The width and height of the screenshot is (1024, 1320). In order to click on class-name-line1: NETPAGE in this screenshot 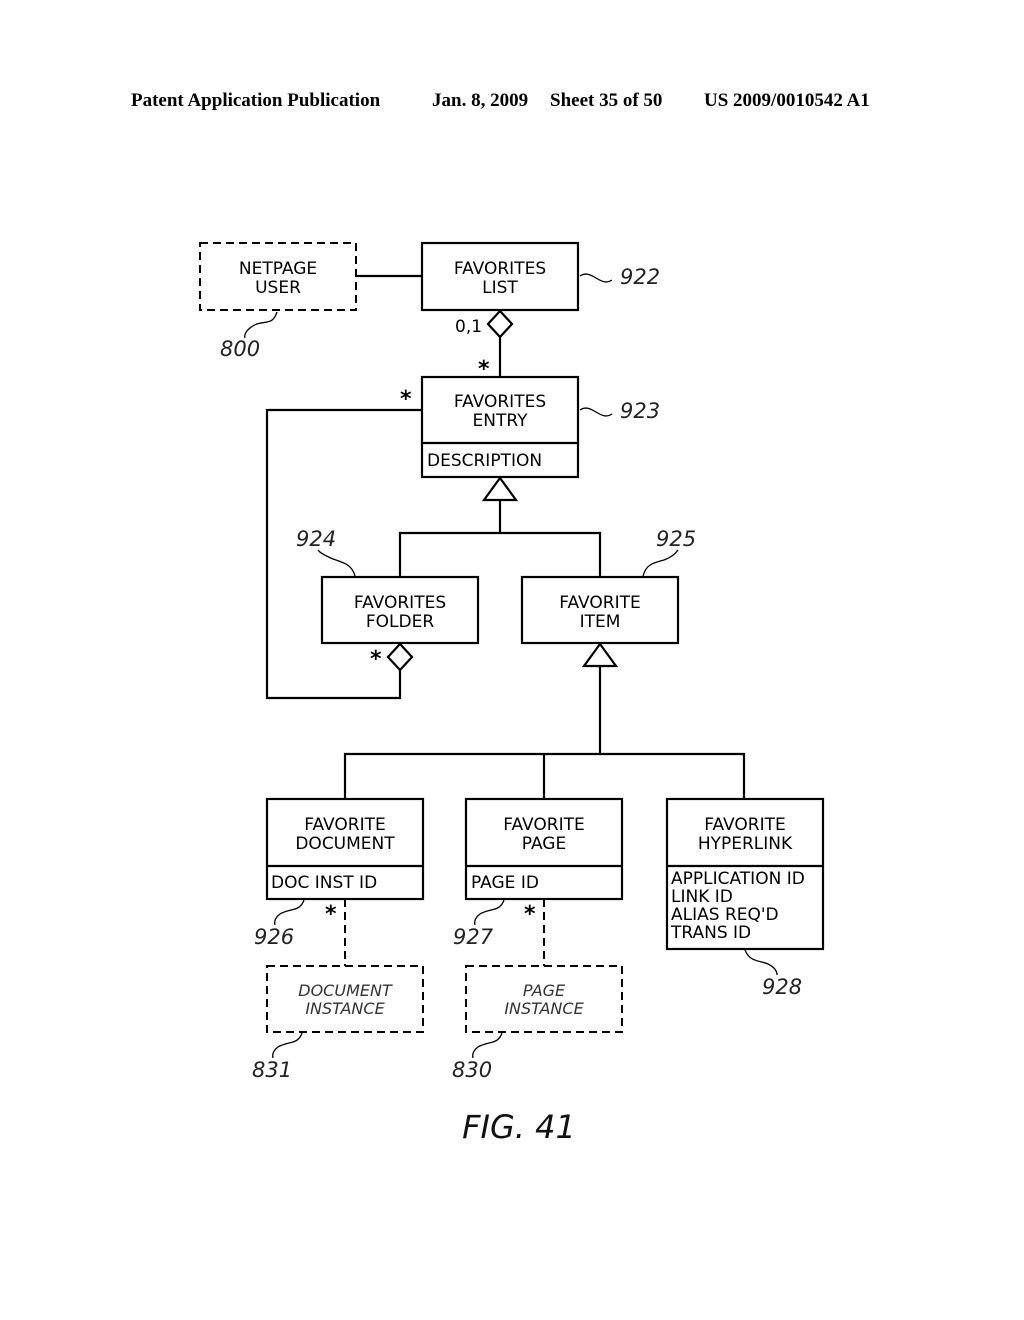, I will do `click(278, 269)`.